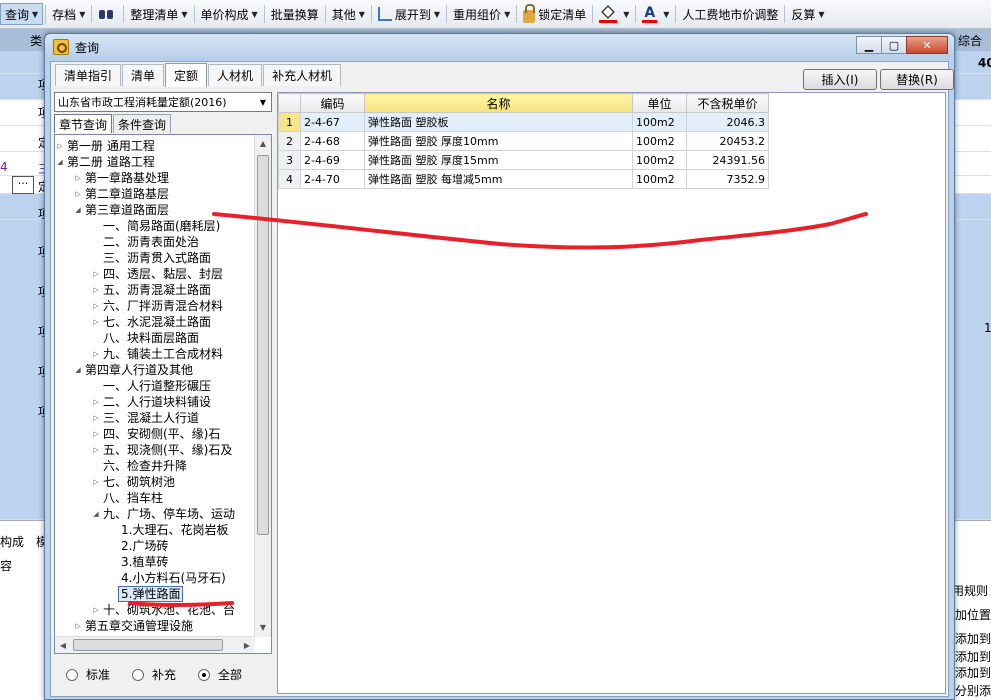  Describe the element at coordinates (150, 370) in the screenshot. I see `tree-node: ◢ 第四章人行道及其他` at that location.